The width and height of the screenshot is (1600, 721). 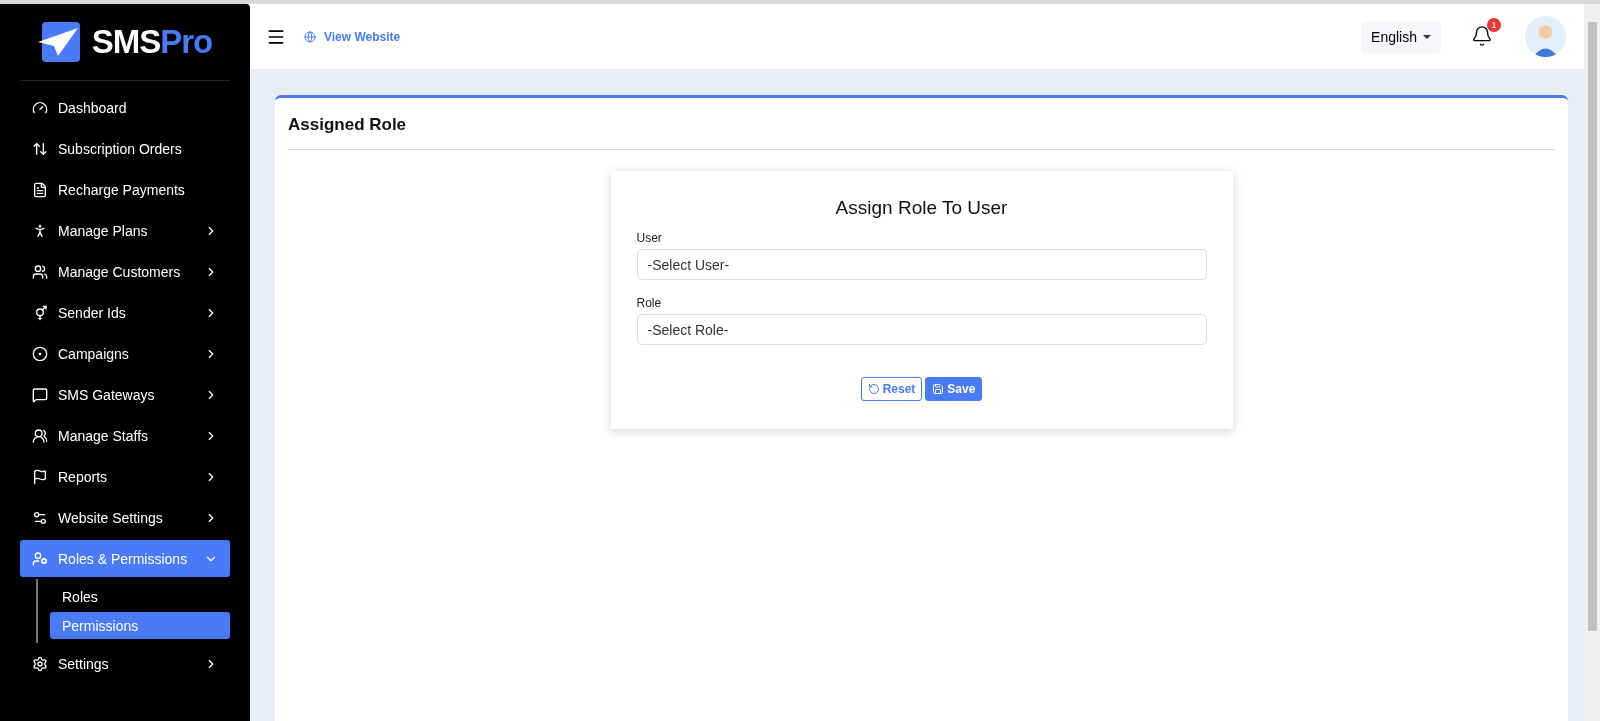 I want to click on sidebar-item: Manage Staffs, so click(x=125, y=435).